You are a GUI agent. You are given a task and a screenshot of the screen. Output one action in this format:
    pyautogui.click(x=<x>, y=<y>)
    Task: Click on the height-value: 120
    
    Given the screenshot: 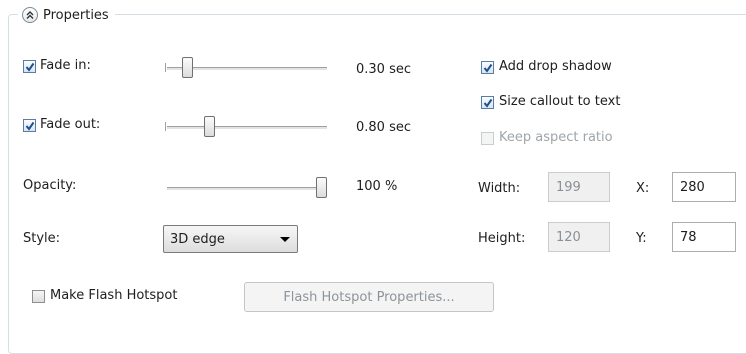 What is the action you would take?
    pyautogui.click(x=568, y=237)
    